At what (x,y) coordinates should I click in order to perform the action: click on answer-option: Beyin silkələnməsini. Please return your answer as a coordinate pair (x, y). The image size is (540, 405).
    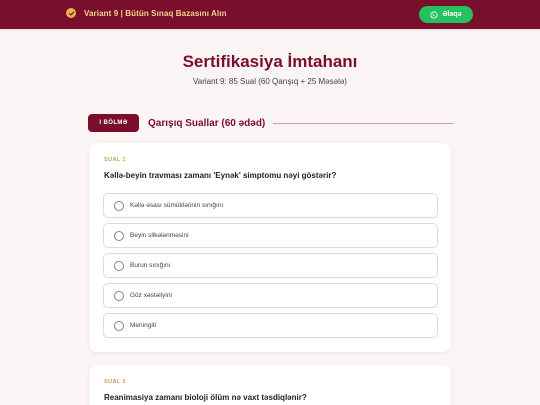
    Looking at the image, I should click on (270, 235).